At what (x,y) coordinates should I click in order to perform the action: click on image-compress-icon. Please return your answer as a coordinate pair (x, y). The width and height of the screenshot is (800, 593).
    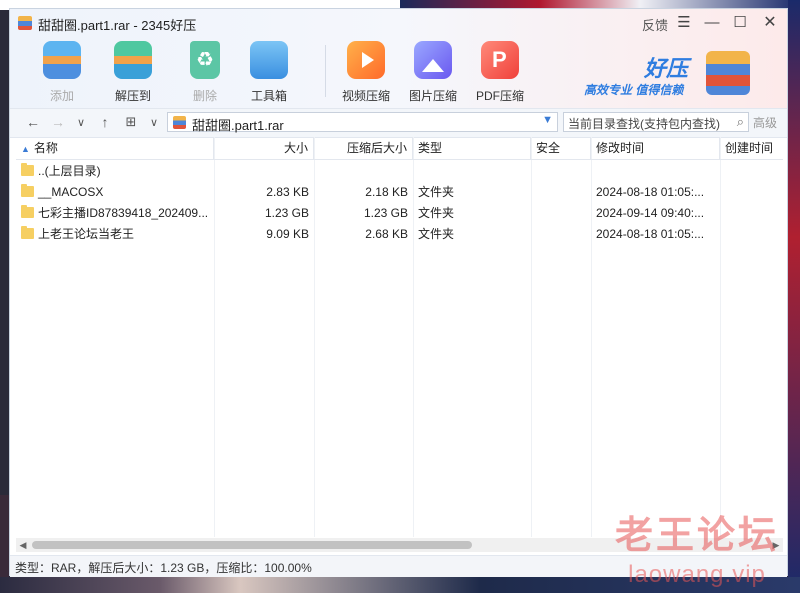
    Looking at the image, I should click on (433, 60).